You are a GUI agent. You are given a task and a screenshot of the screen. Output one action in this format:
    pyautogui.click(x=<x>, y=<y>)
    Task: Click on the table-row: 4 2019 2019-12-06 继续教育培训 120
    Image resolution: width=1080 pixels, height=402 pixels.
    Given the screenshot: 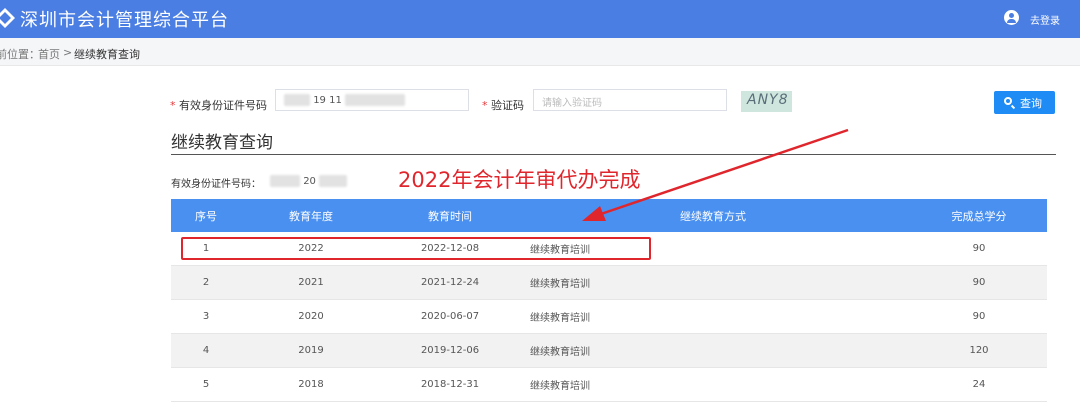 What is the action you would take?
    pyautogui.click(x=609, y=351)
    